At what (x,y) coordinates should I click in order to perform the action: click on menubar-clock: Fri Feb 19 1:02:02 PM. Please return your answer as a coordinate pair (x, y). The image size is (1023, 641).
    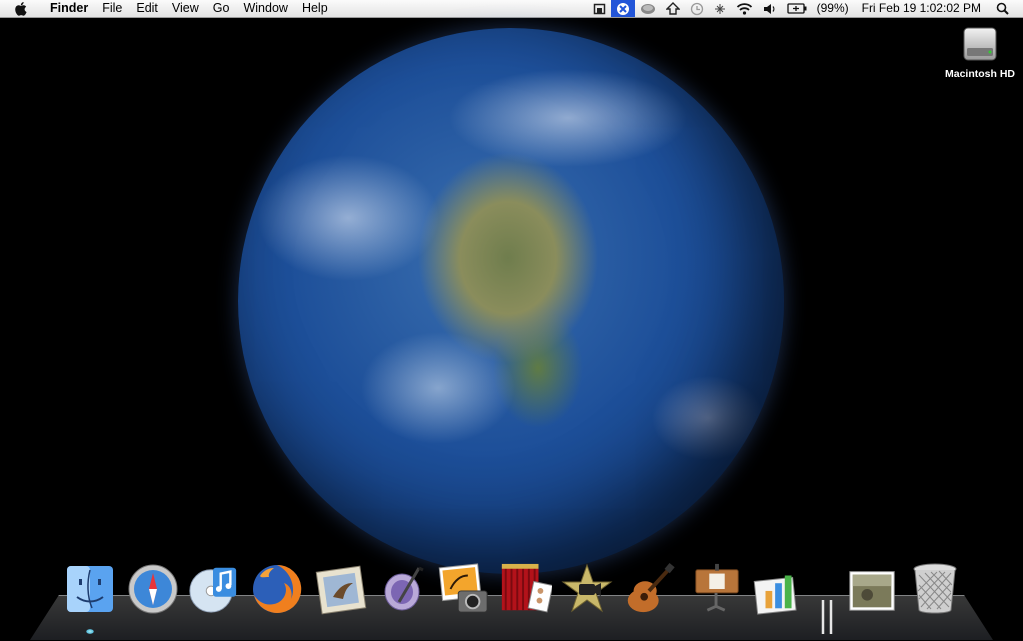
    Looking at the image, I should click on (922, 8).